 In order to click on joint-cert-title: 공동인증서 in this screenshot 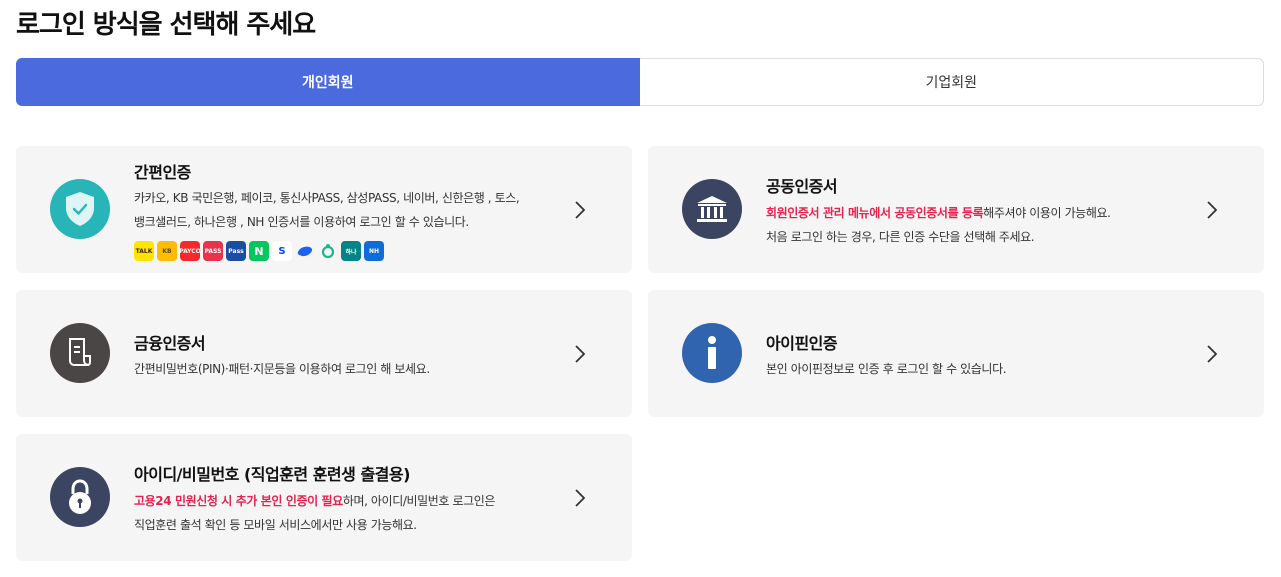, I will do `click(802, 186)`.